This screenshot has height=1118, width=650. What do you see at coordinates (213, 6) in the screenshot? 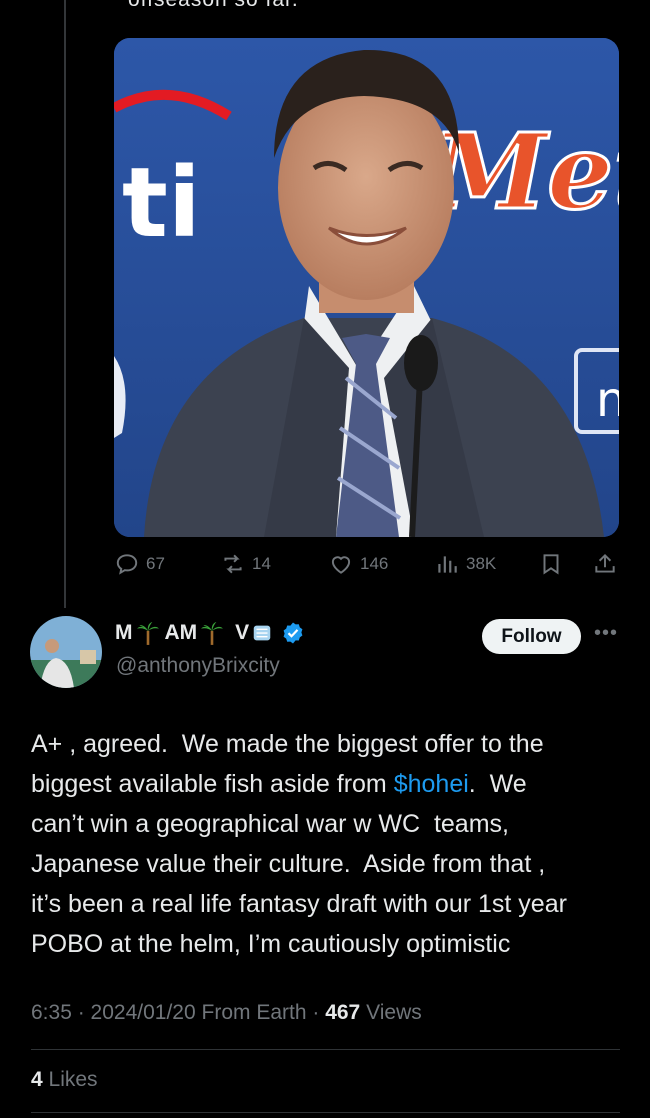
I see `previous-tweet-text: offseason so far.` at bounding box center [213, 6].